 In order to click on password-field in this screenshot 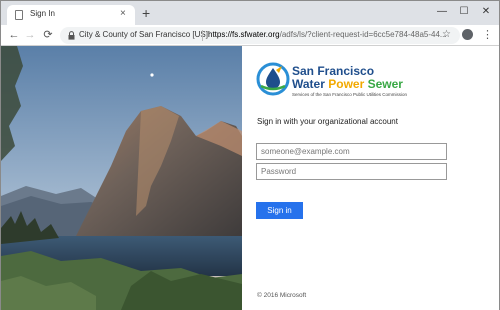, I will do `click(351, 171)`.